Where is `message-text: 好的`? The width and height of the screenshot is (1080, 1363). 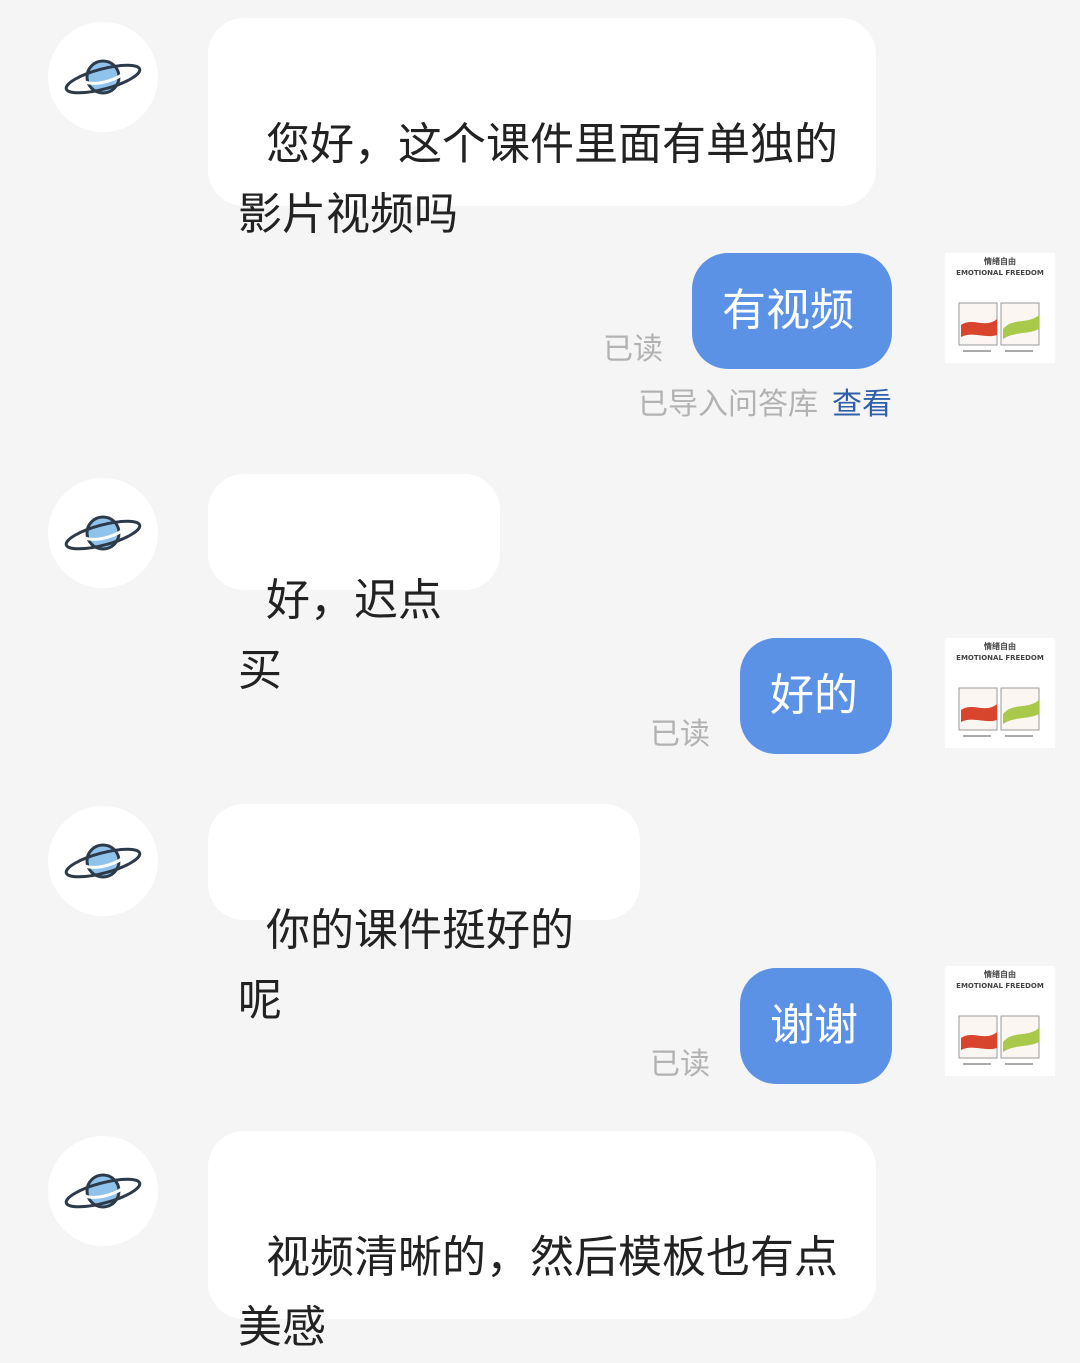 message-text: 好的 is located at coordinates (814, 695).